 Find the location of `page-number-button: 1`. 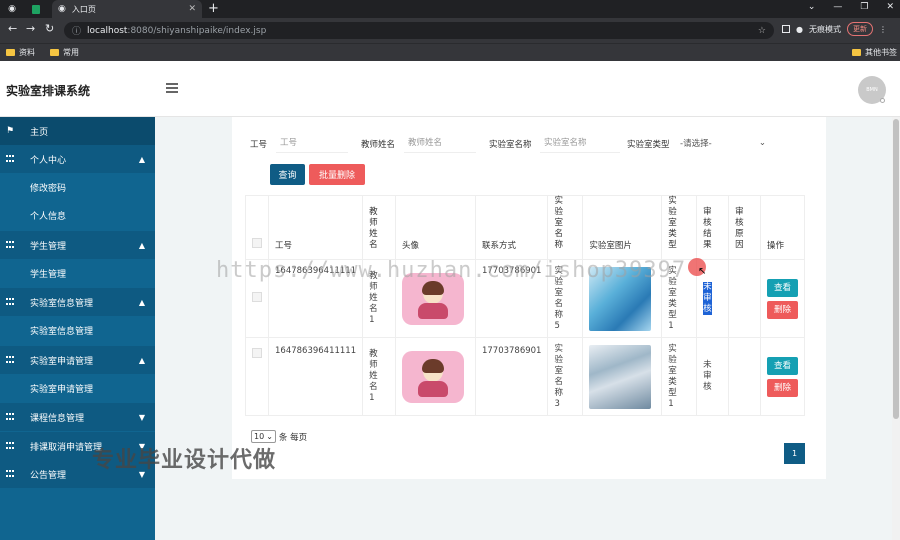

page-number-button: 1 is located at coordinates (794, 453).